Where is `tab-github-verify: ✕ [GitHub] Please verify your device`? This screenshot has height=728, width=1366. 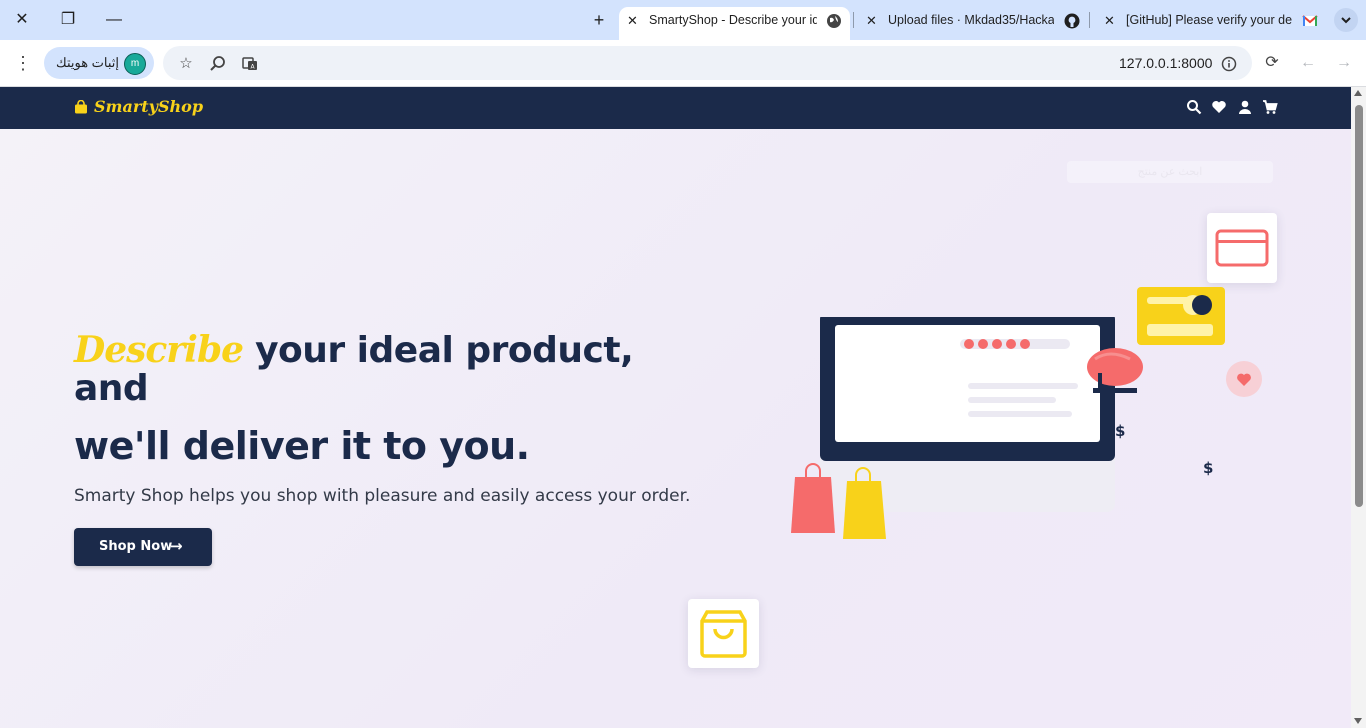
tab-github-verify: ✕ [GitHub] Please verify your device is located at coordinates (1211, 23).